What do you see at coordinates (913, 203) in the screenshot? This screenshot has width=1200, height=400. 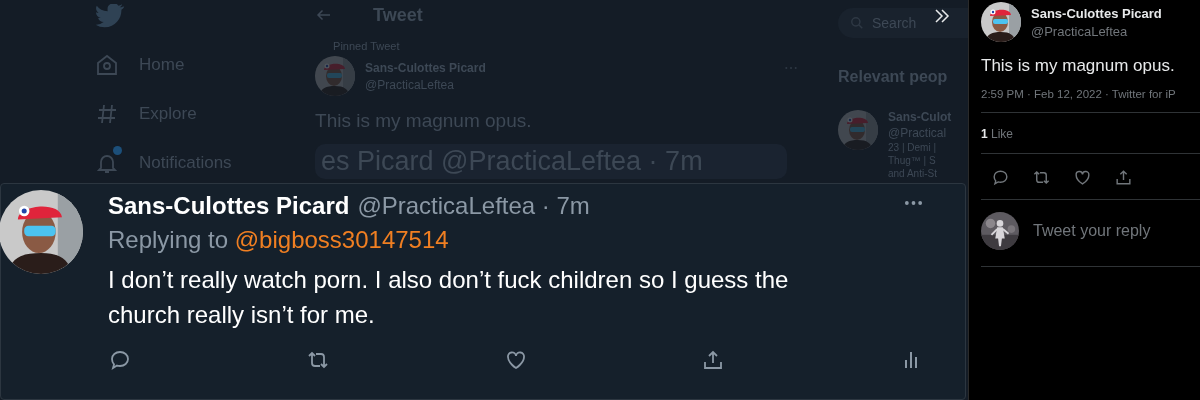 I see `more-icon` at bounding box center [913, 203].